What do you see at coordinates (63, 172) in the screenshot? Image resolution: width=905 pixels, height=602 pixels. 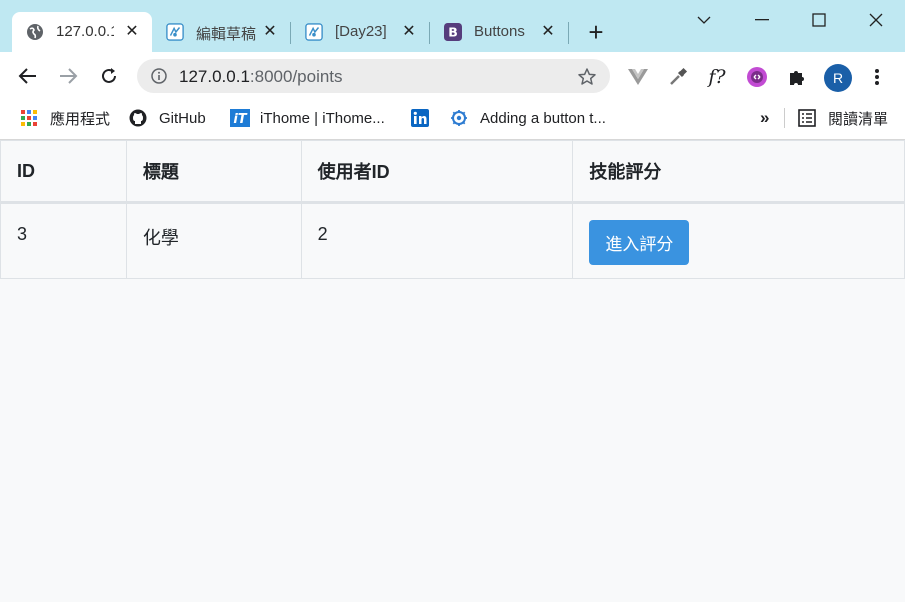 I see `column-header-id: ID` at bounding box center [63, 172].